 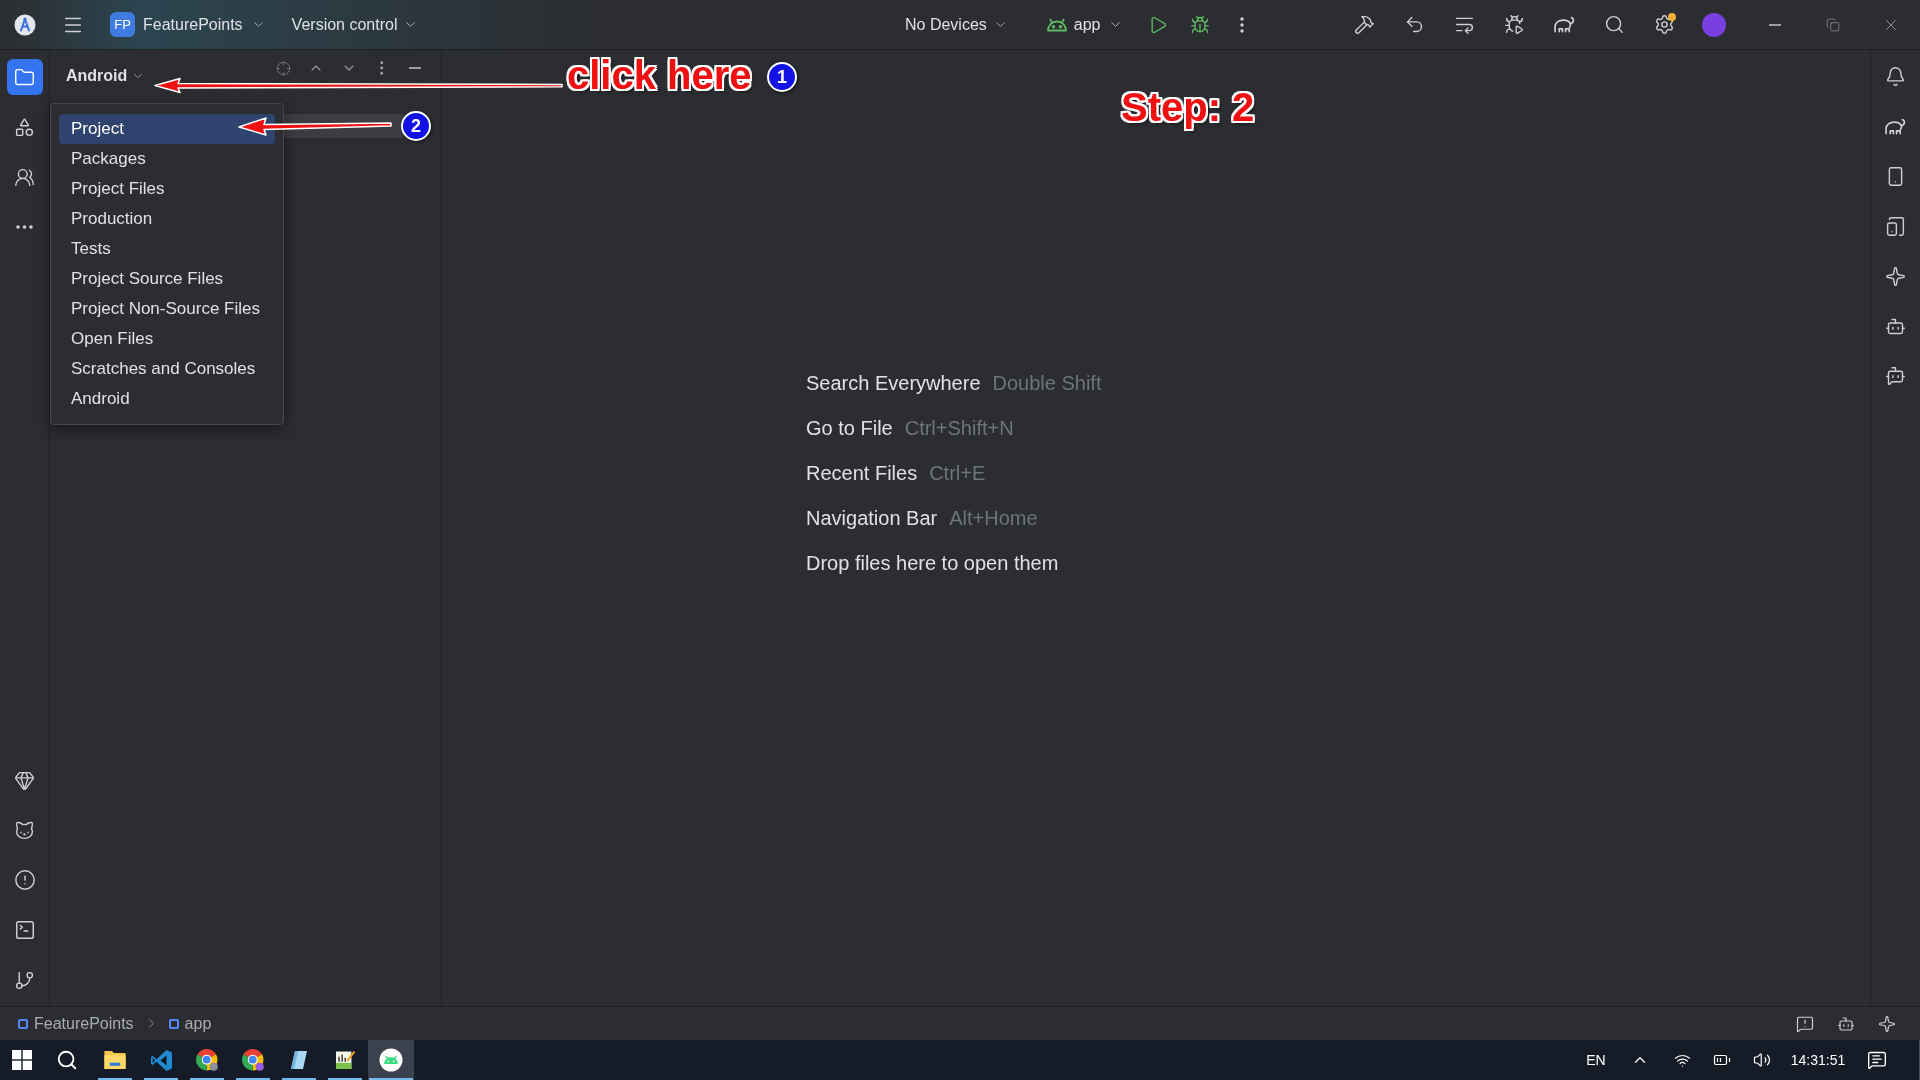 What do you see at coordinates (1895, 226) in the screenshot?
I see `devices-icon` at bounding box center [1895, 226].